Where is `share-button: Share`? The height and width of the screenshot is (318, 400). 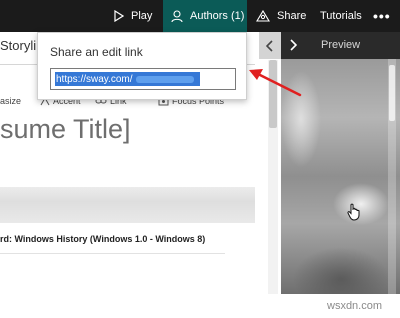
share-button: Share is located at coordinates (281, 16).